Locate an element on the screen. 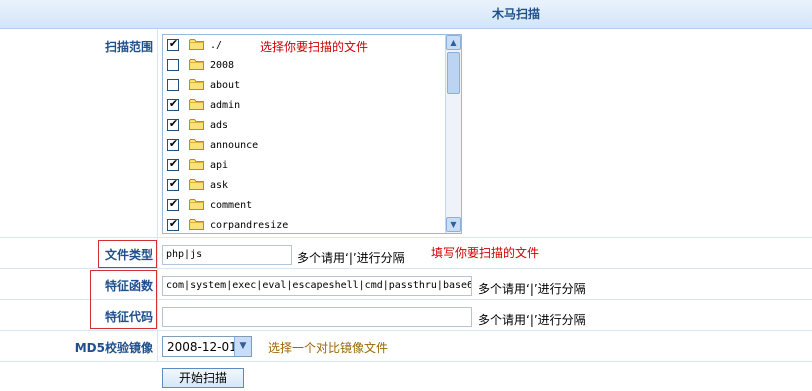  md5-label: MD5校验镜像 is located at coordinates (113, 348).